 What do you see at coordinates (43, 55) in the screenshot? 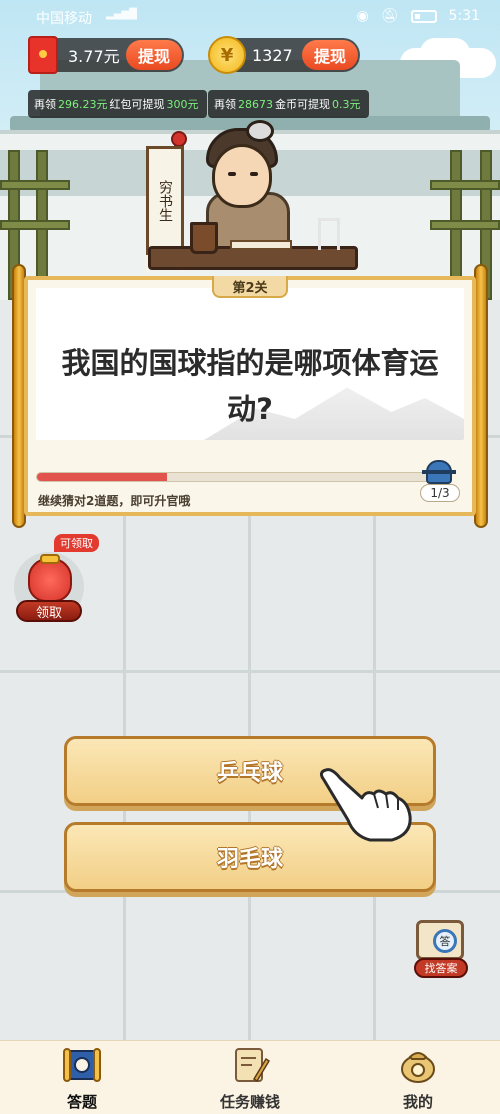
I see `red-packet-icon` at bounding box center [43, 55].